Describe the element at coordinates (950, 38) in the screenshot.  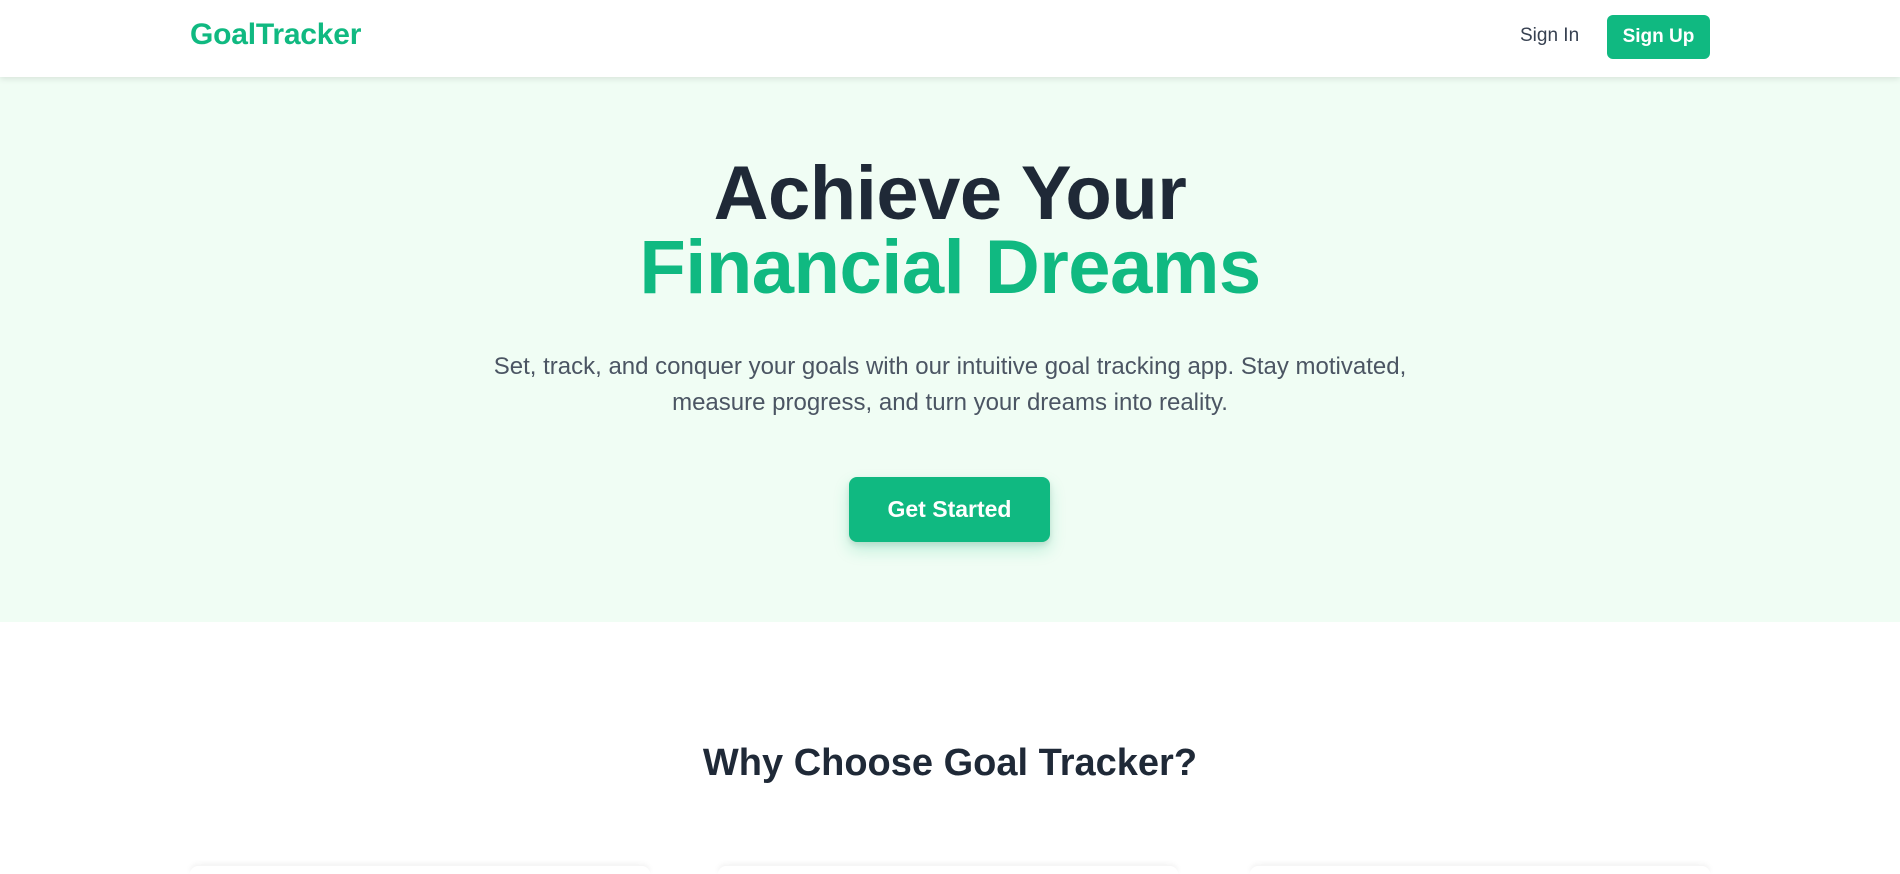
I see `top-navbar: GoalTracker Sign In Sign Up` at that location.